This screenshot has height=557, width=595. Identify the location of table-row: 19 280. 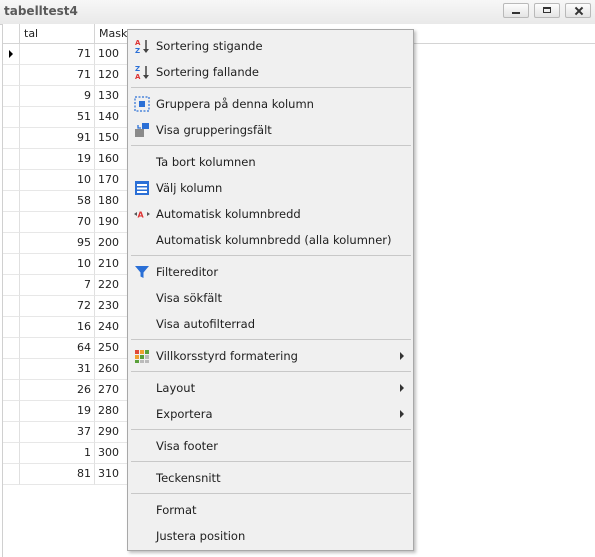
(66, 411).